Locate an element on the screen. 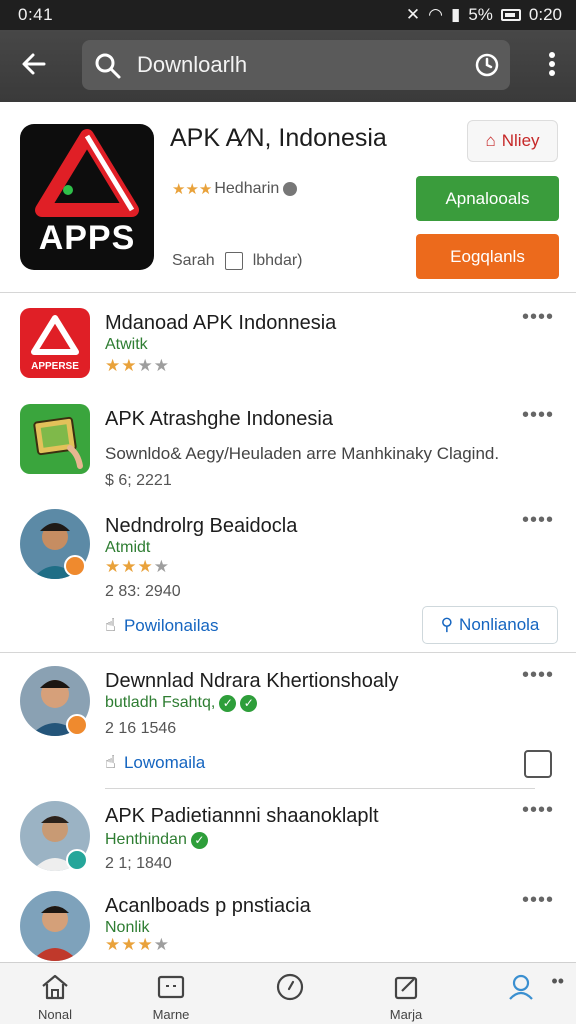  item-title: APK Padietiannni shaanoklaplt is located at coordinates (242, 816).